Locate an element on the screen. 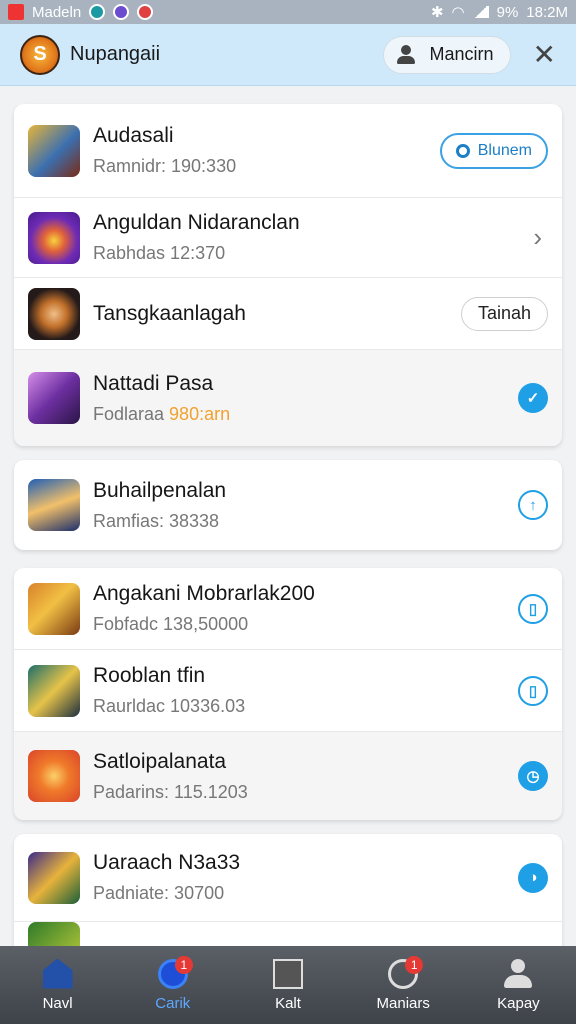 The height and width of the screenshot is (1024, 576). signal-icon is located at coordinates (480, 12).